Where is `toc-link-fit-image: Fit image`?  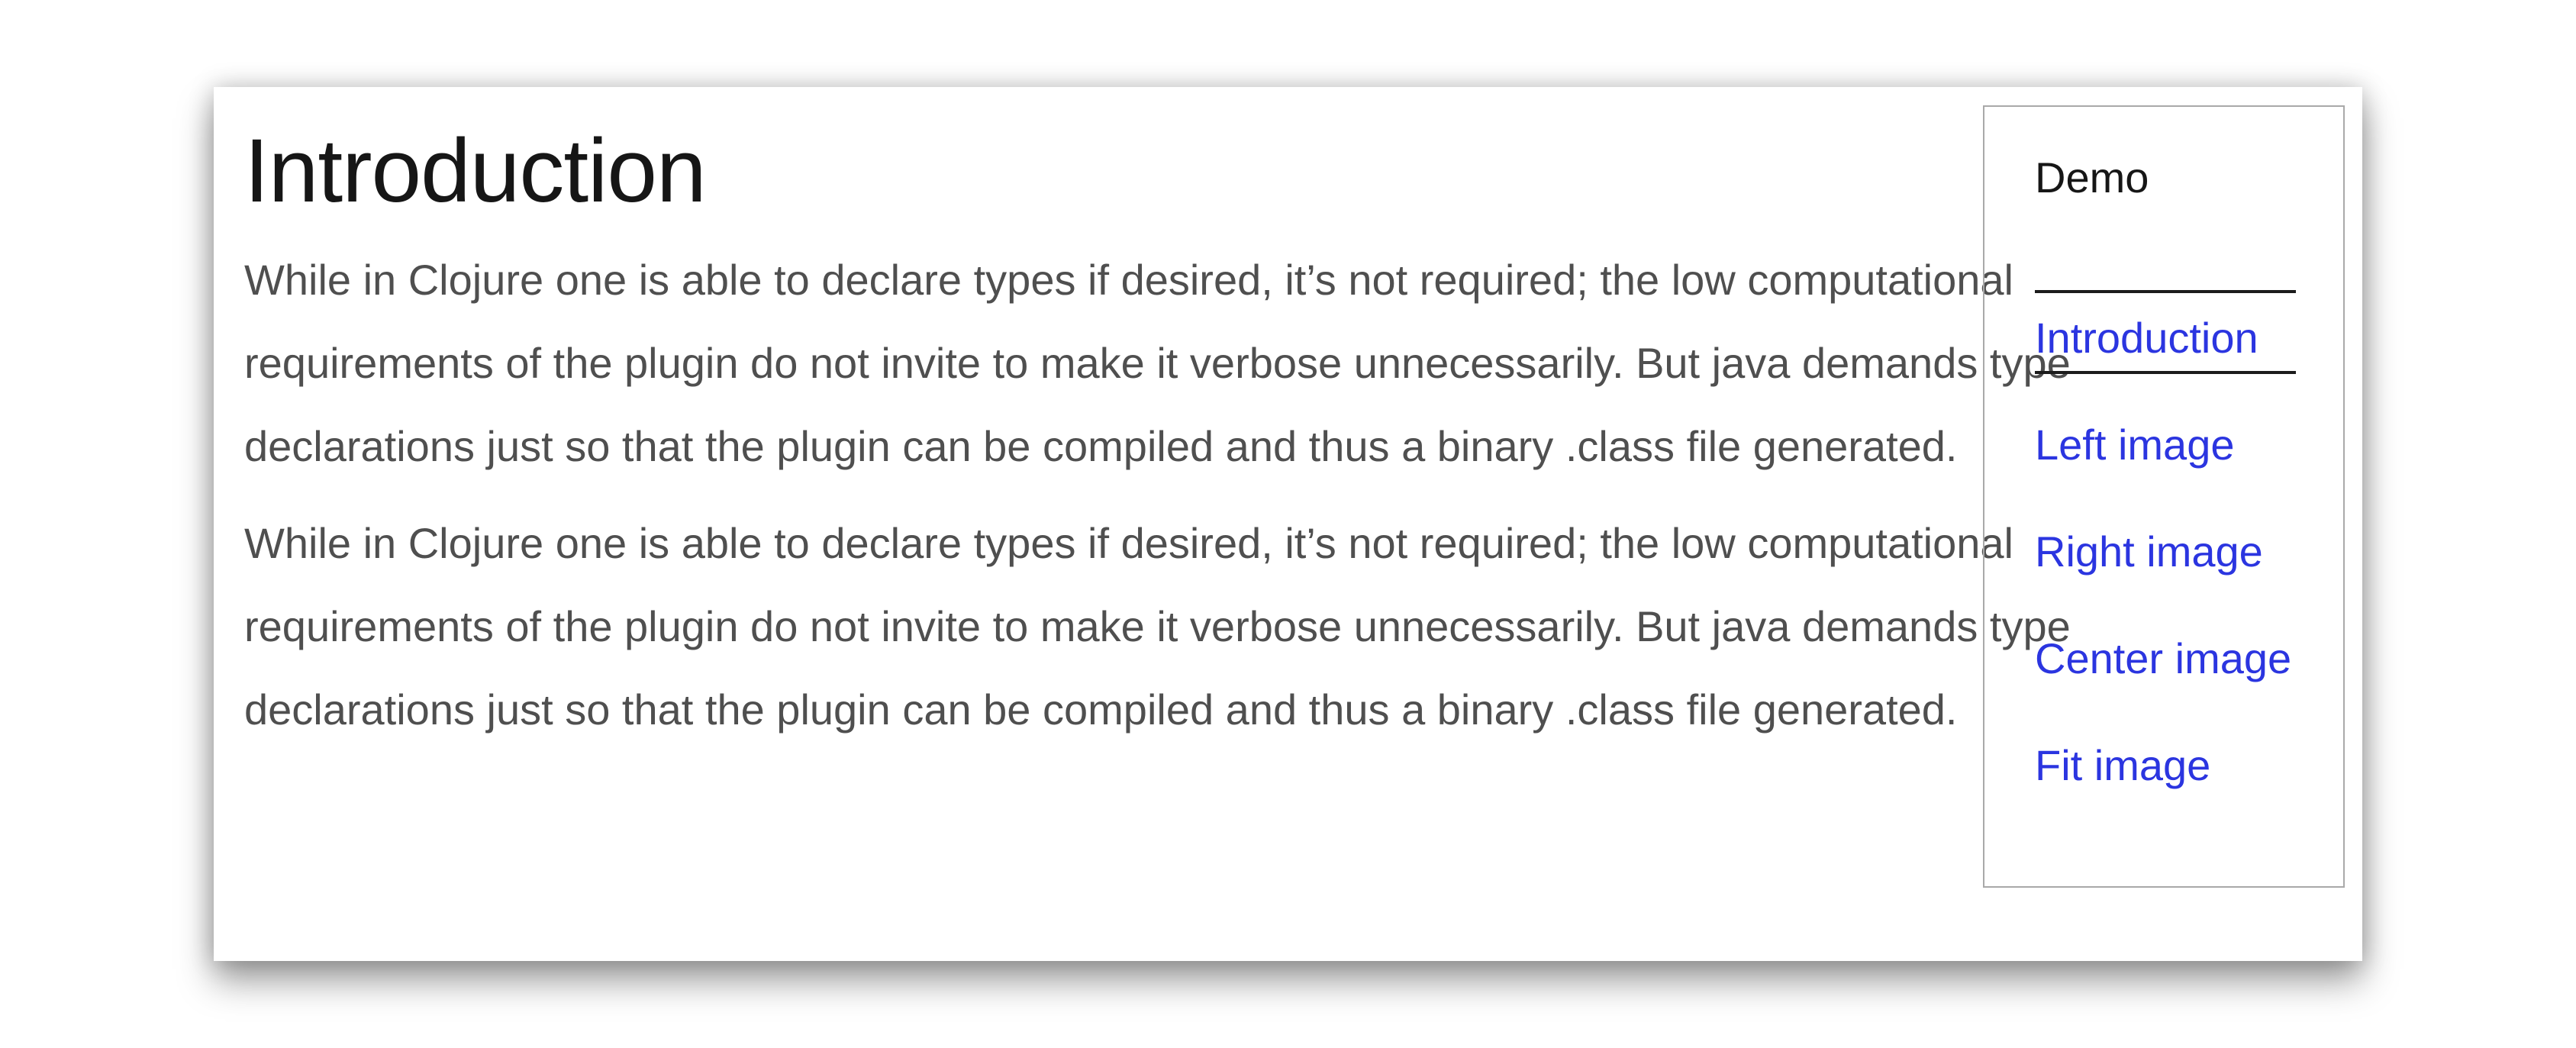 toc-link-fit-image: Fit image is located at coordinates (2123, 765).